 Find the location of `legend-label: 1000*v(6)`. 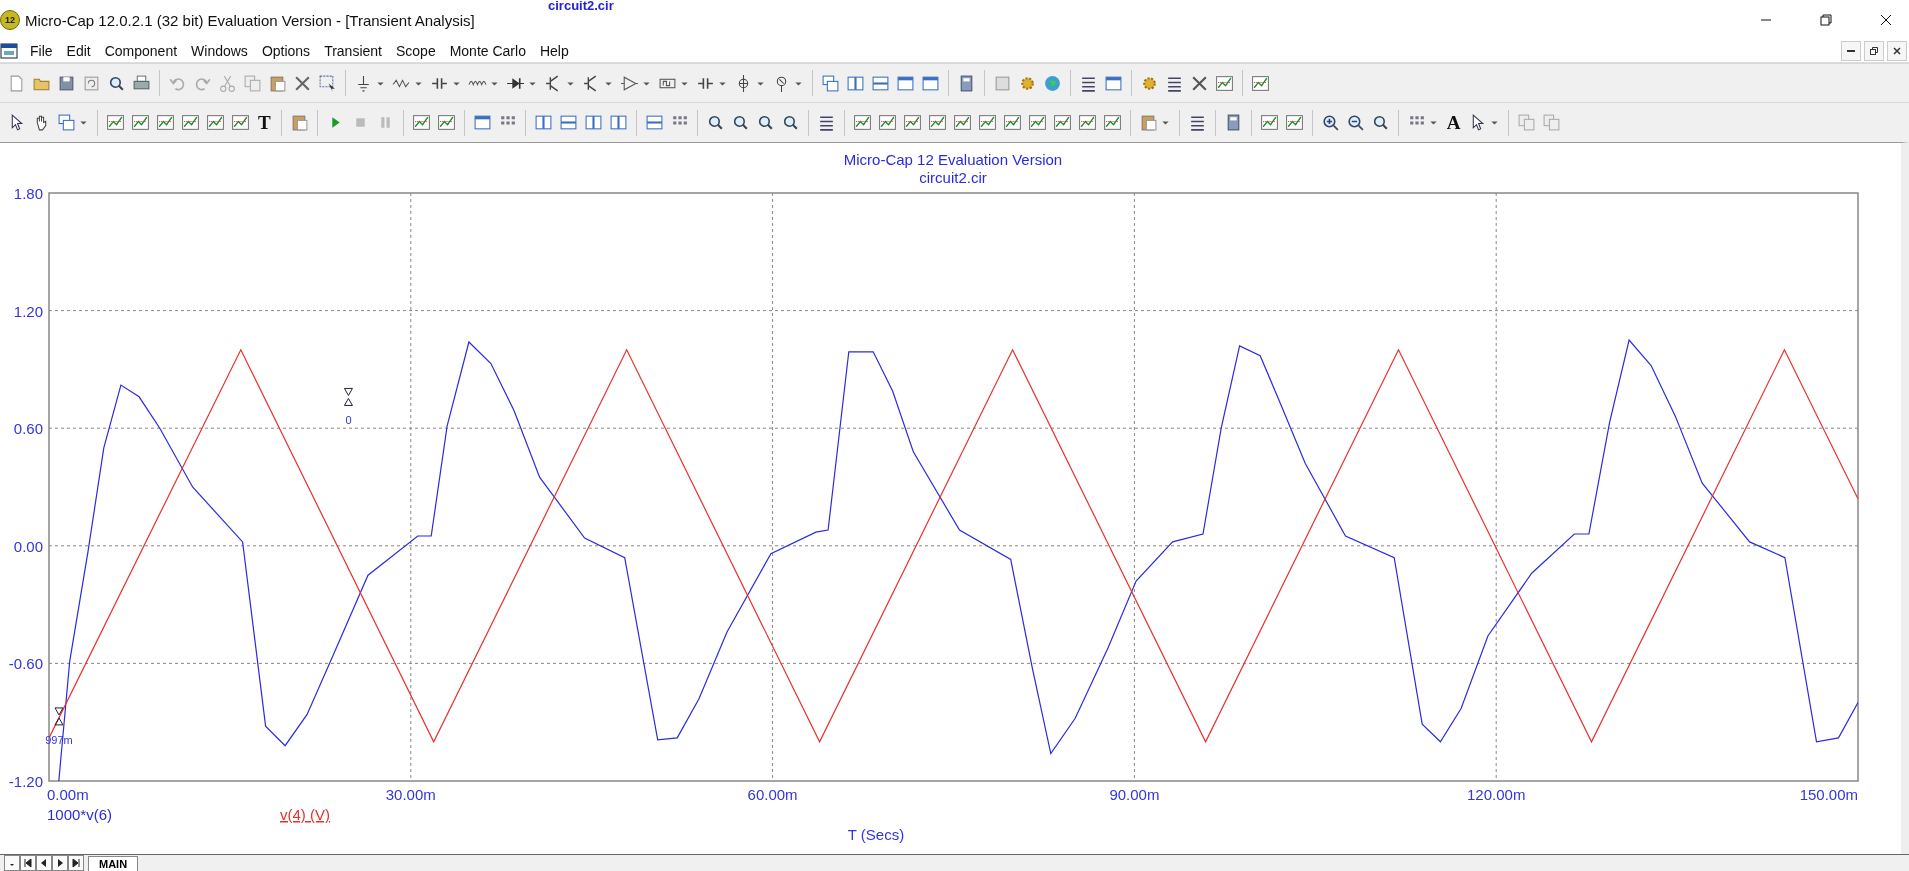

legend-label: 1000*v(6) is located at coordinates (80, 814).